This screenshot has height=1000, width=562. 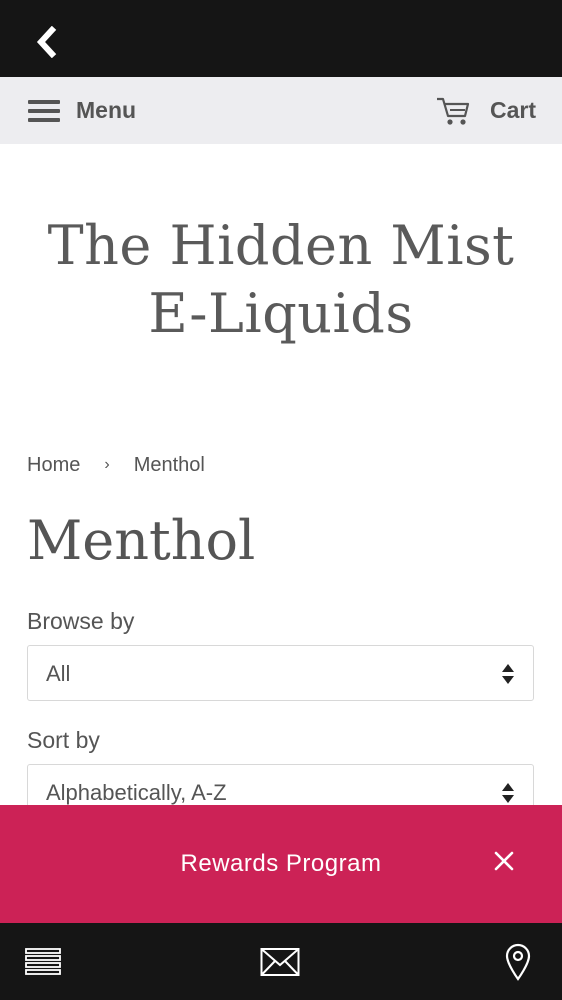 What do you see at coordinates (281, 280) in the screenshot?
I see `site-logo-title: The Hidden Mist E-Liquids` at bounding box center [281, 280].